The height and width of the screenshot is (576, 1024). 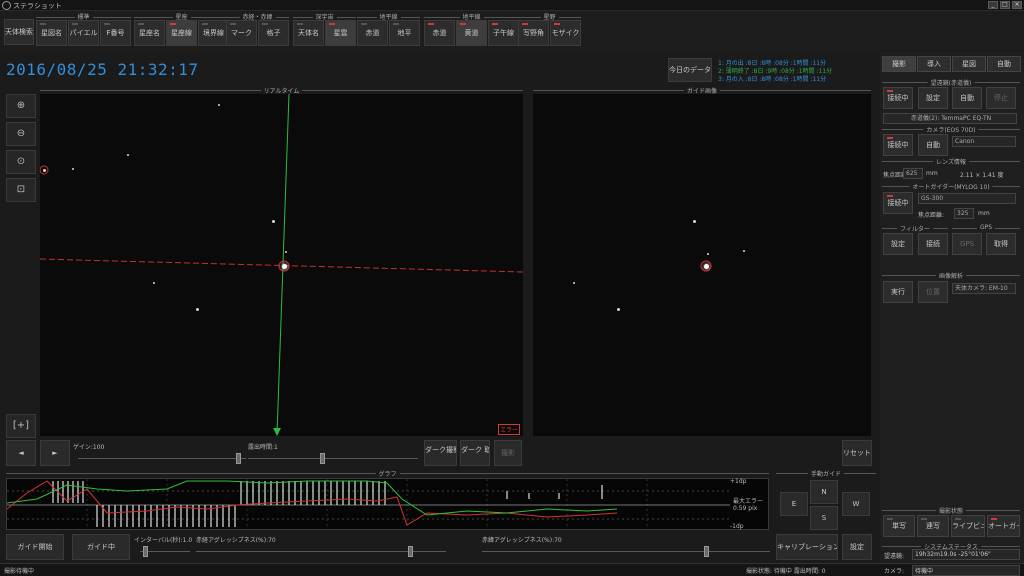 What do you see at coordinates (35, 547) in the screenshot?
I see `guide-start-button: ガイド開始` at bounding box center [35, 547].